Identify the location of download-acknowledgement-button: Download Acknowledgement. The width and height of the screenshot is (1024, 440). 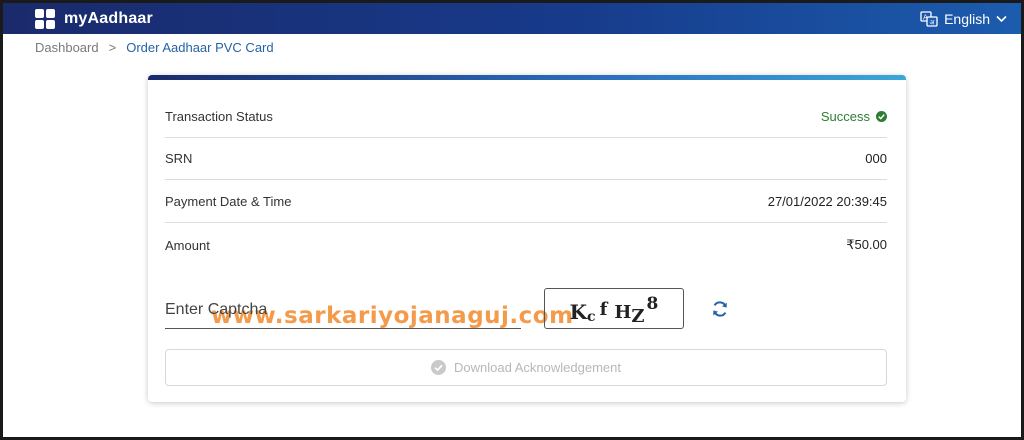
(526, 367).